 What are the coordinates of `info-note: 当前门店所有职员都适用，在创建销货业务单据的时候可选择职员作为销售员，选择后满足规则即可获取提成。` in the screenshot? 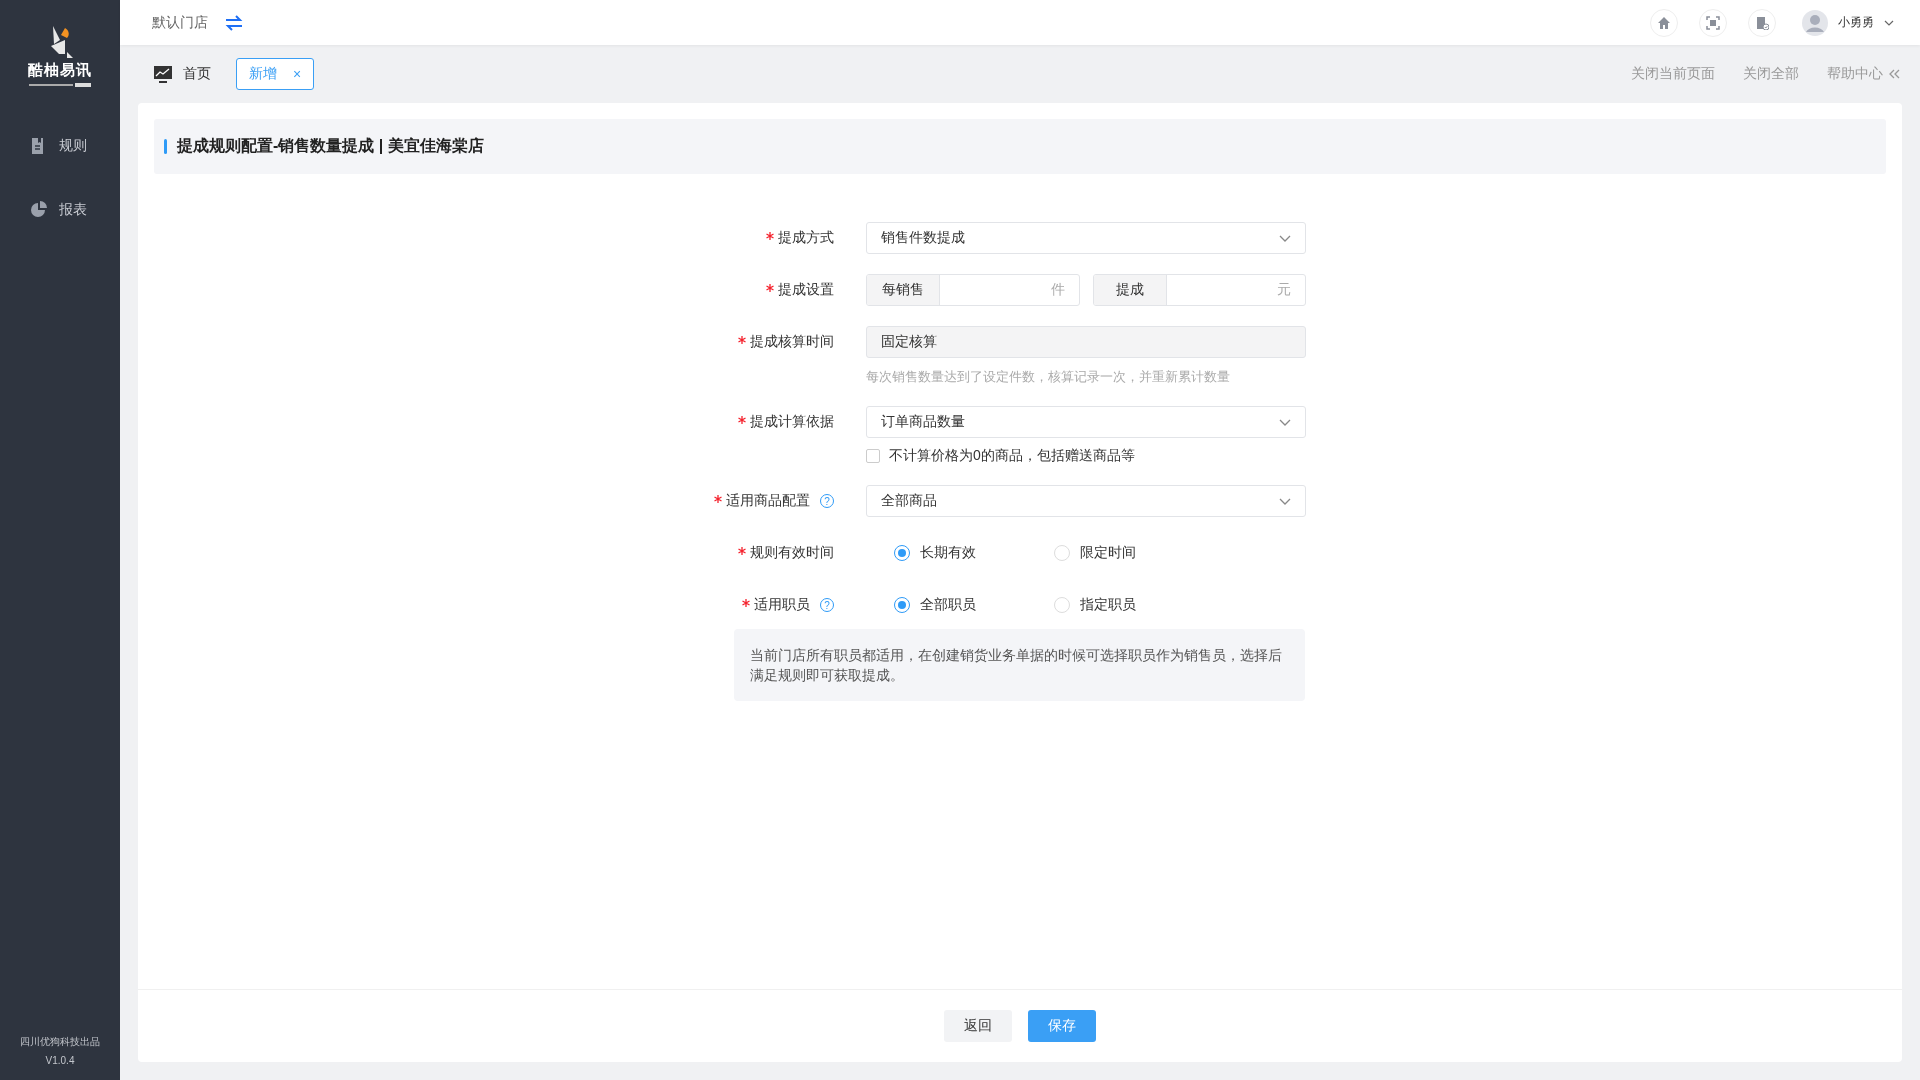 It's located at (1019, 665).